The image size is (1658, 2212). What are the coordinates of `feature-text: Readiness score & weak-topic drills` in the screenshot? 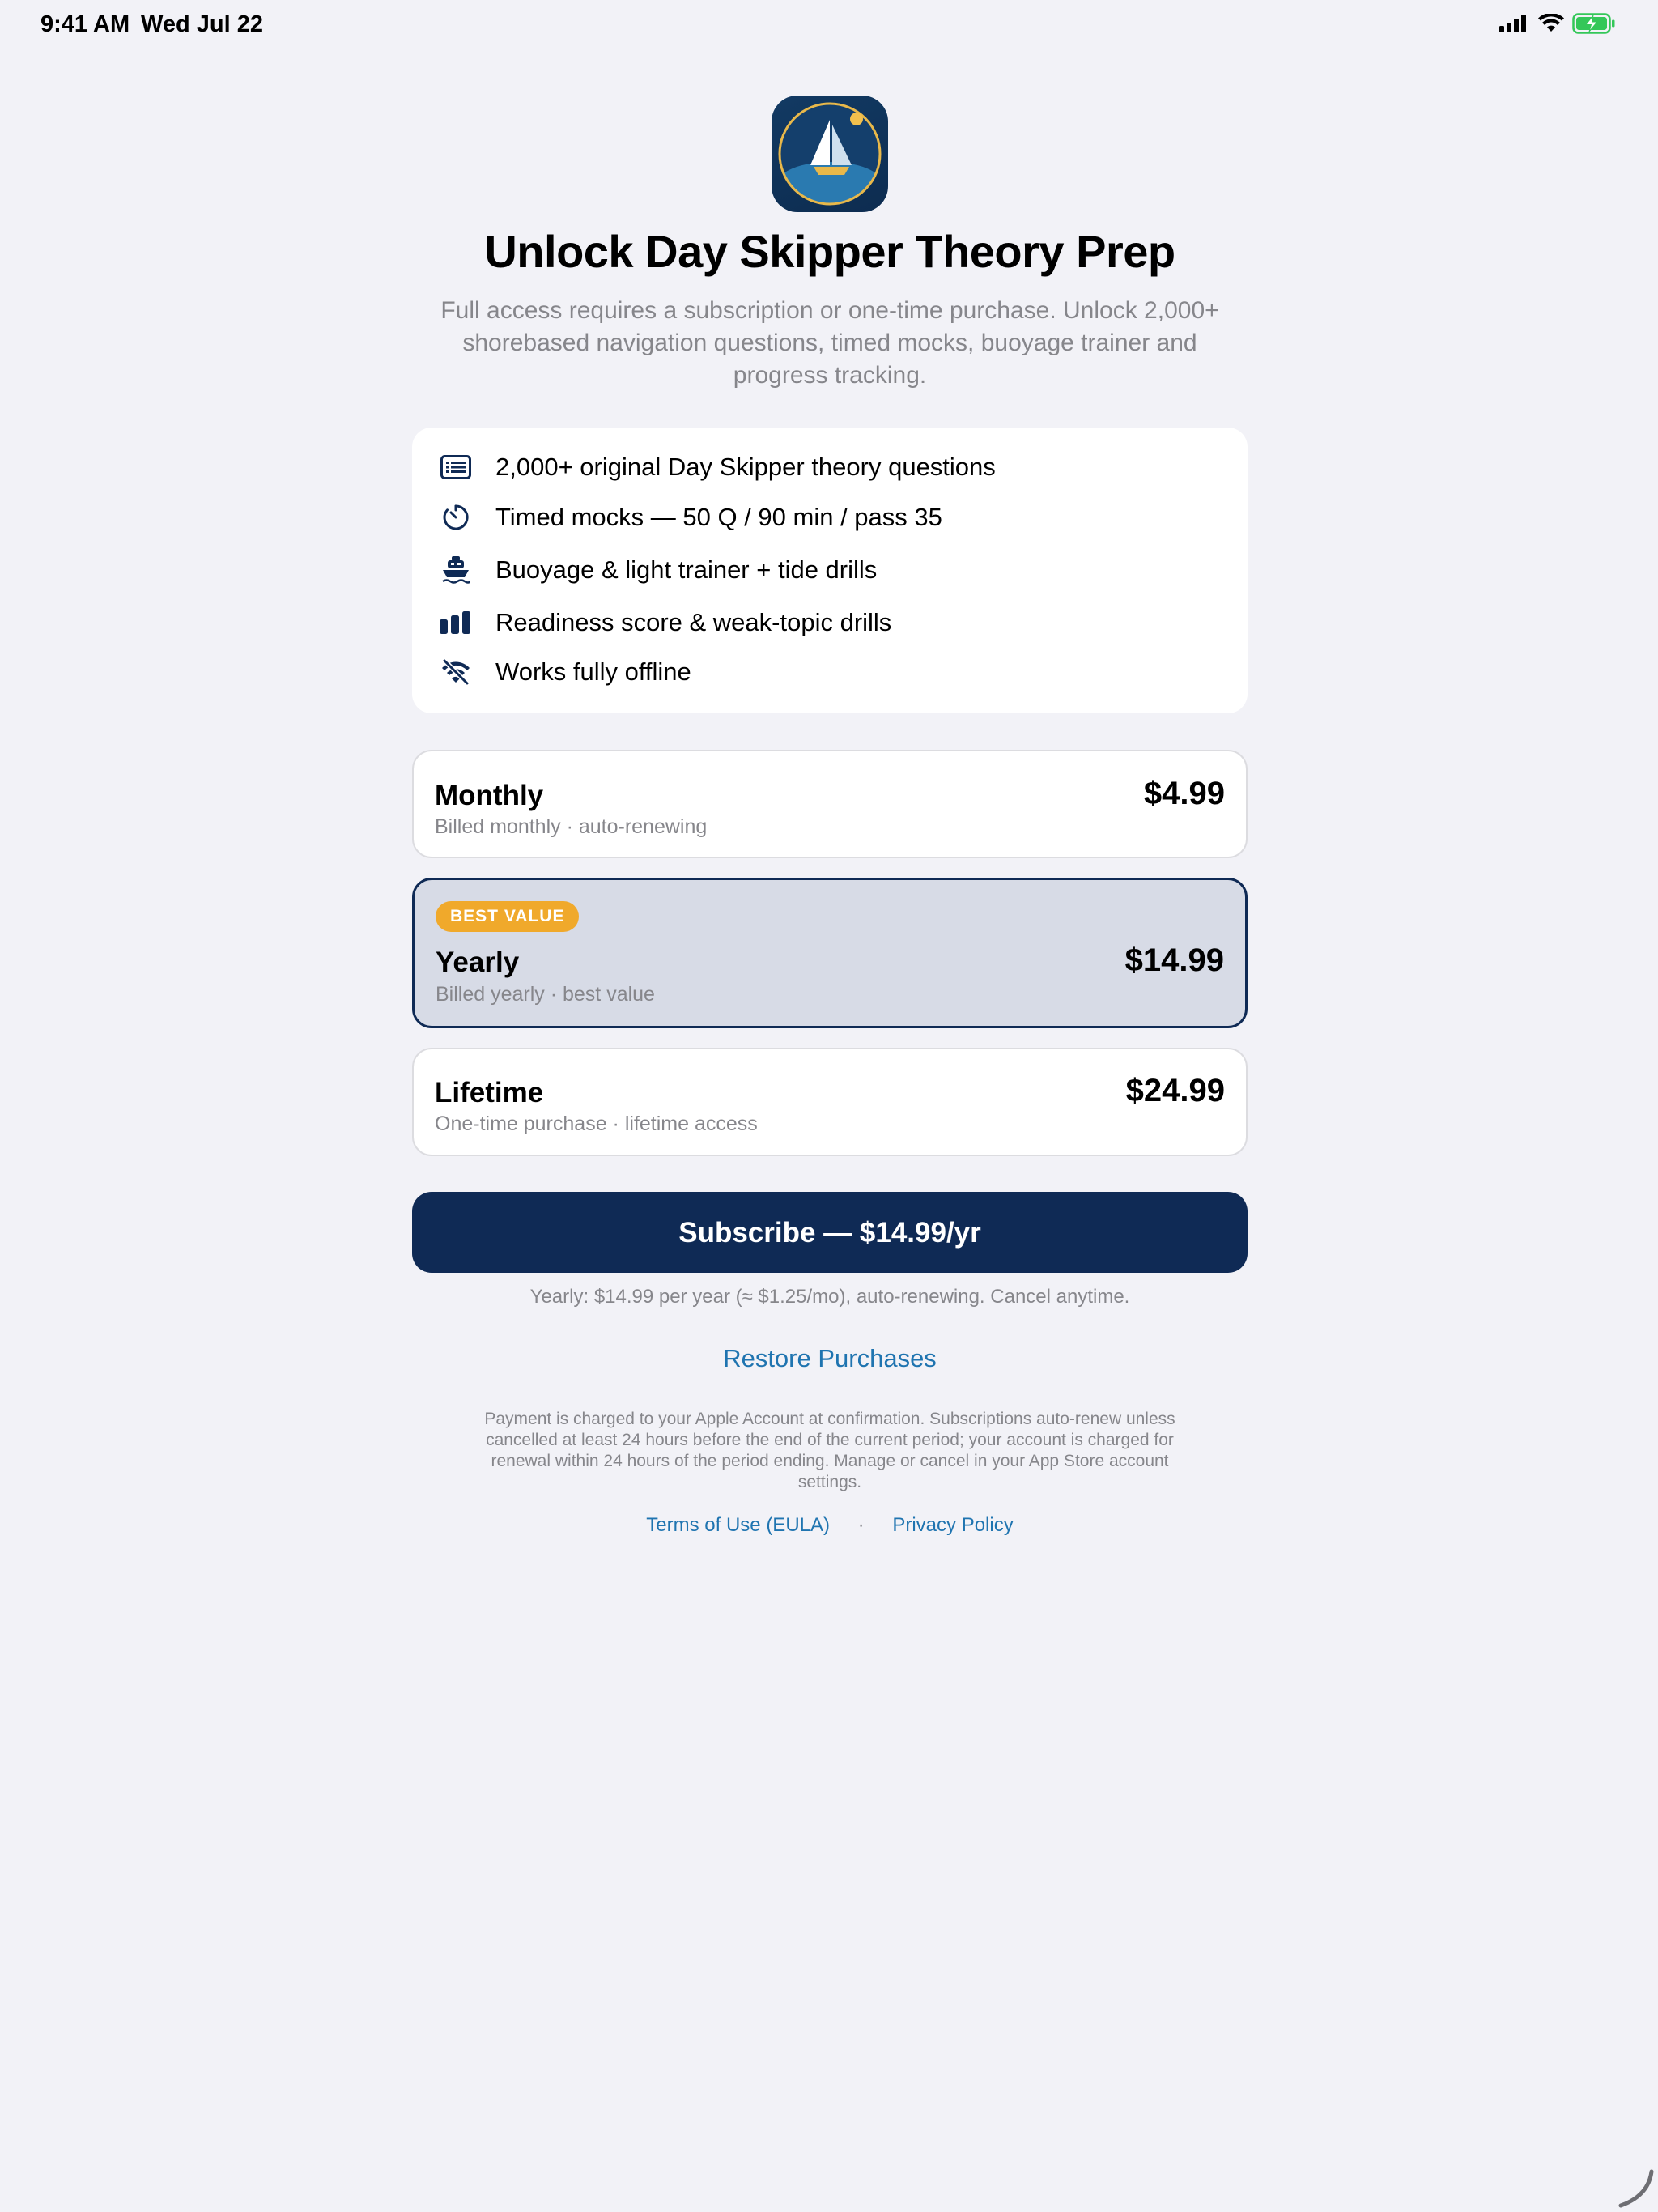 It's located at (693, 622).